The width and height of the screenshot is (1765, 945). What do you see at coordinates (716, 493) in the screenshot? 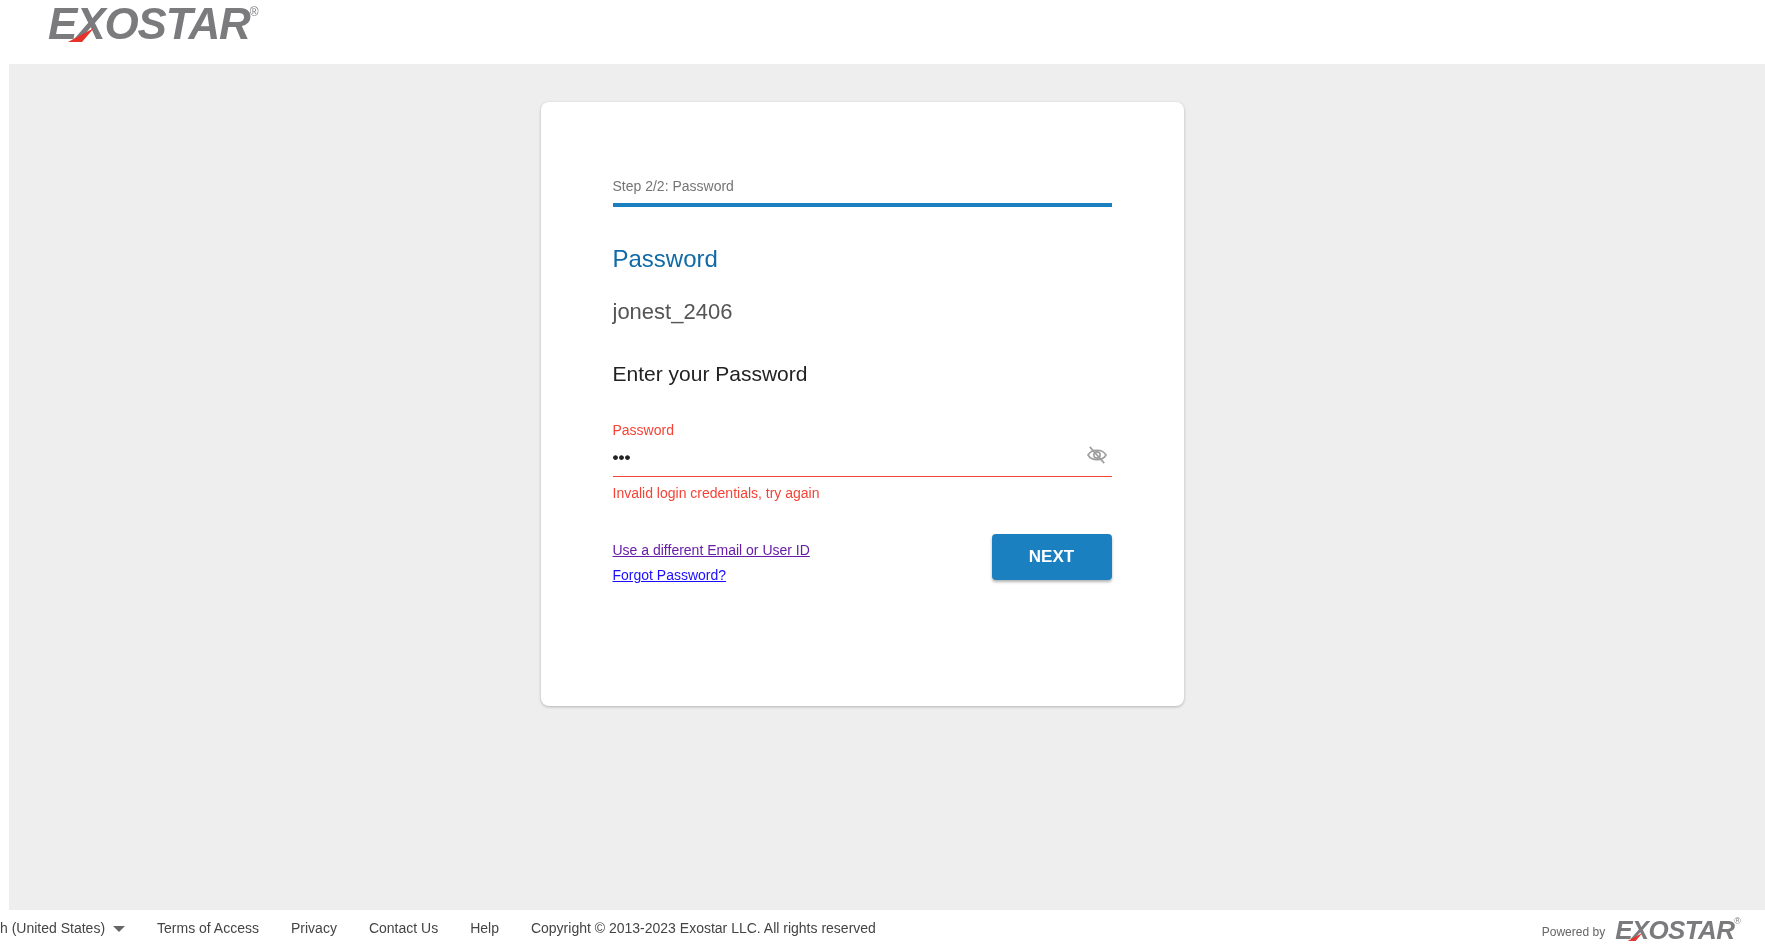
I see `error-message: Invalid login credentials, try again` at bounding box center [716, 493].